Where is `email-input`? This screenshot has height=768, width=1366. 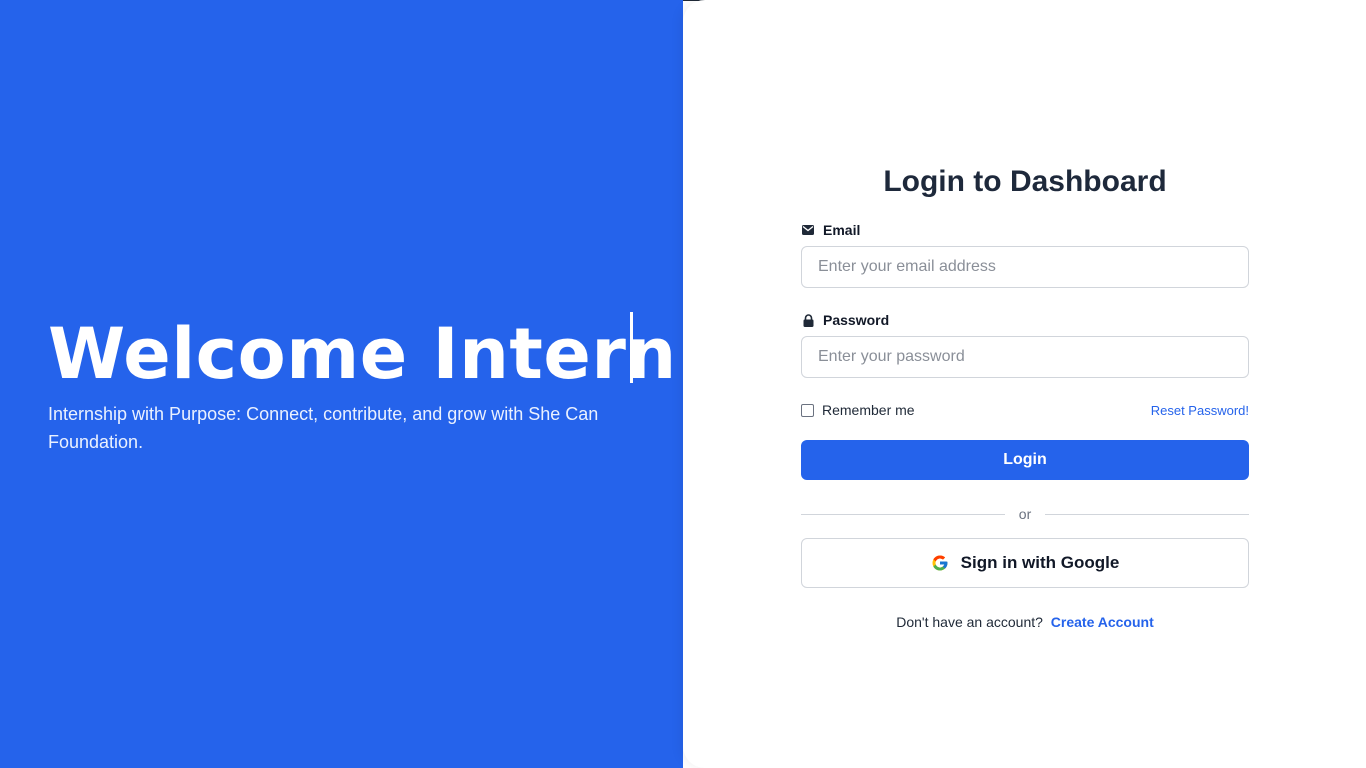 email-input is located at coordinates (1025, 267).